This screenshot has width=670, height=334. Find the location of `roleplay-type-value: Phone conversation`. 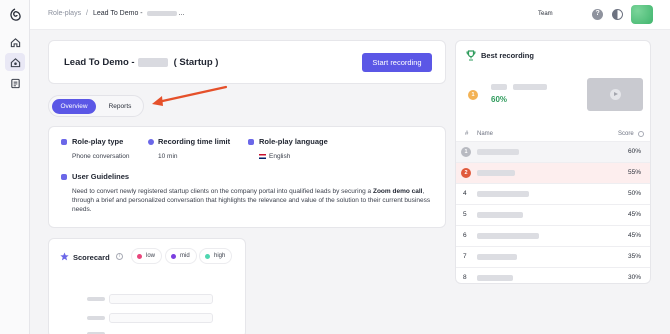

roleplay-type-value: Phone conversation is located at coordinates (101, 156).